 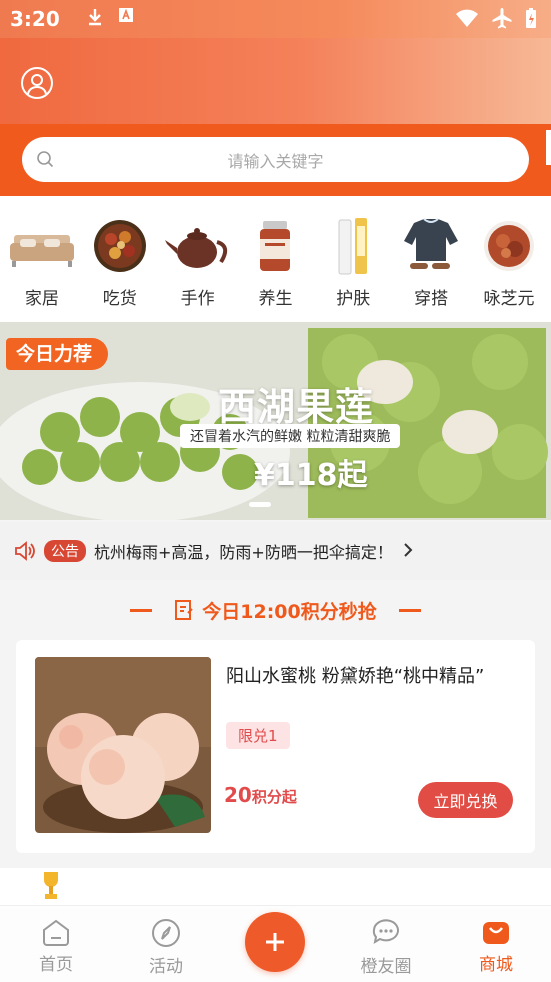 What do you see at coordinates (509, 246) in the screenshot?
I see `lingzhi-icon` at bounding box center [509, 246].